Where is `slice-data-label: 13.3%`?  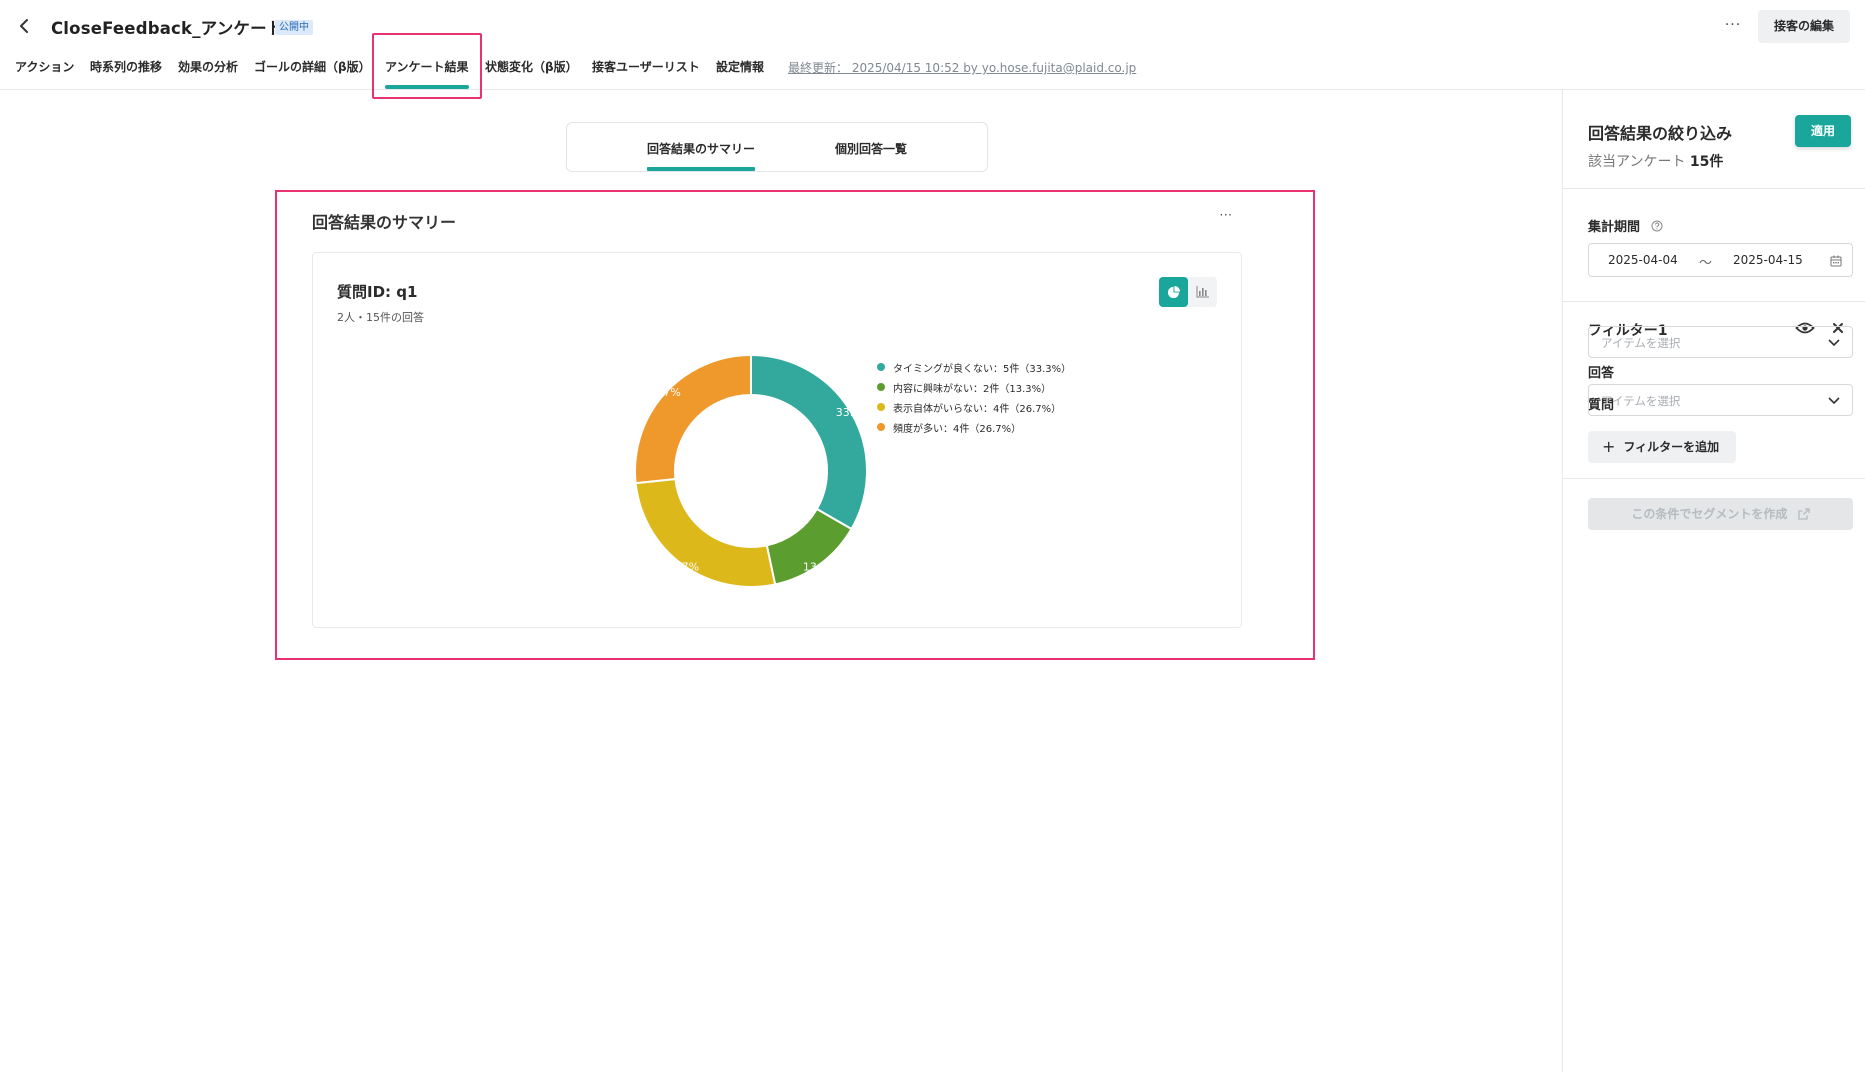 slice-data-label: 13.3% is located at coordinates (820, 566).